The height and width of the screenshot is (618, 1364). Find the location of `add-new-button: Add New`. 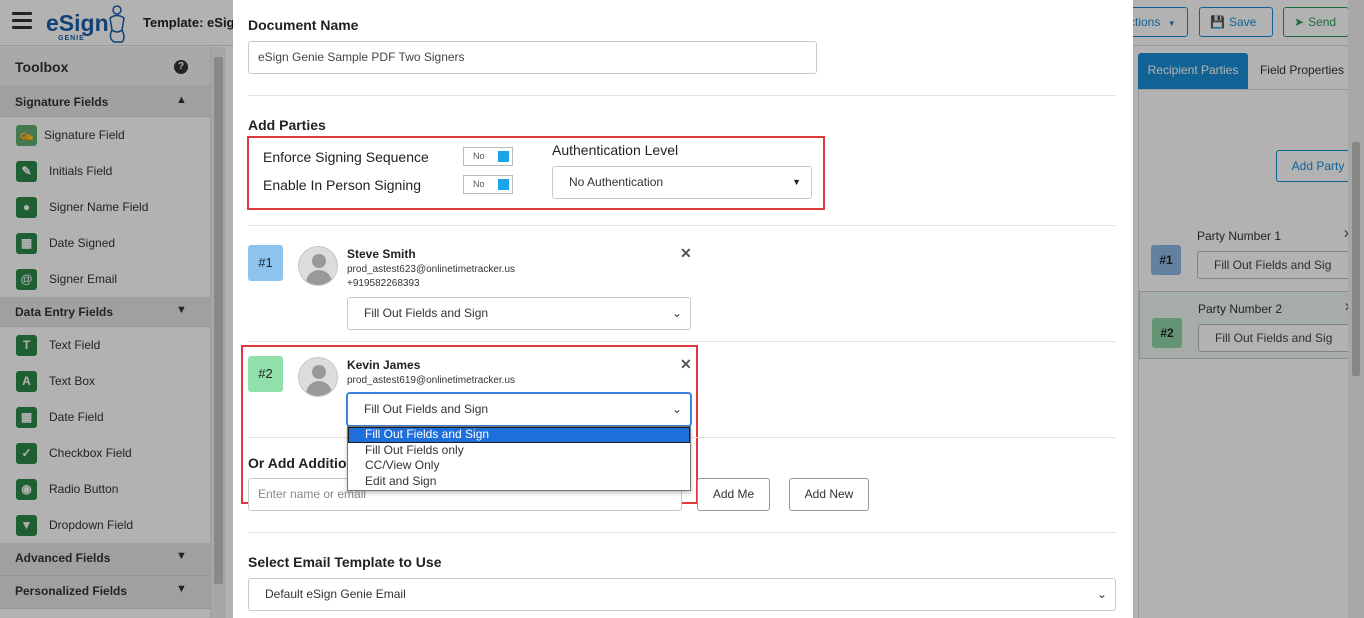

add-new-button: Add New is located at coordinates (829, 494).